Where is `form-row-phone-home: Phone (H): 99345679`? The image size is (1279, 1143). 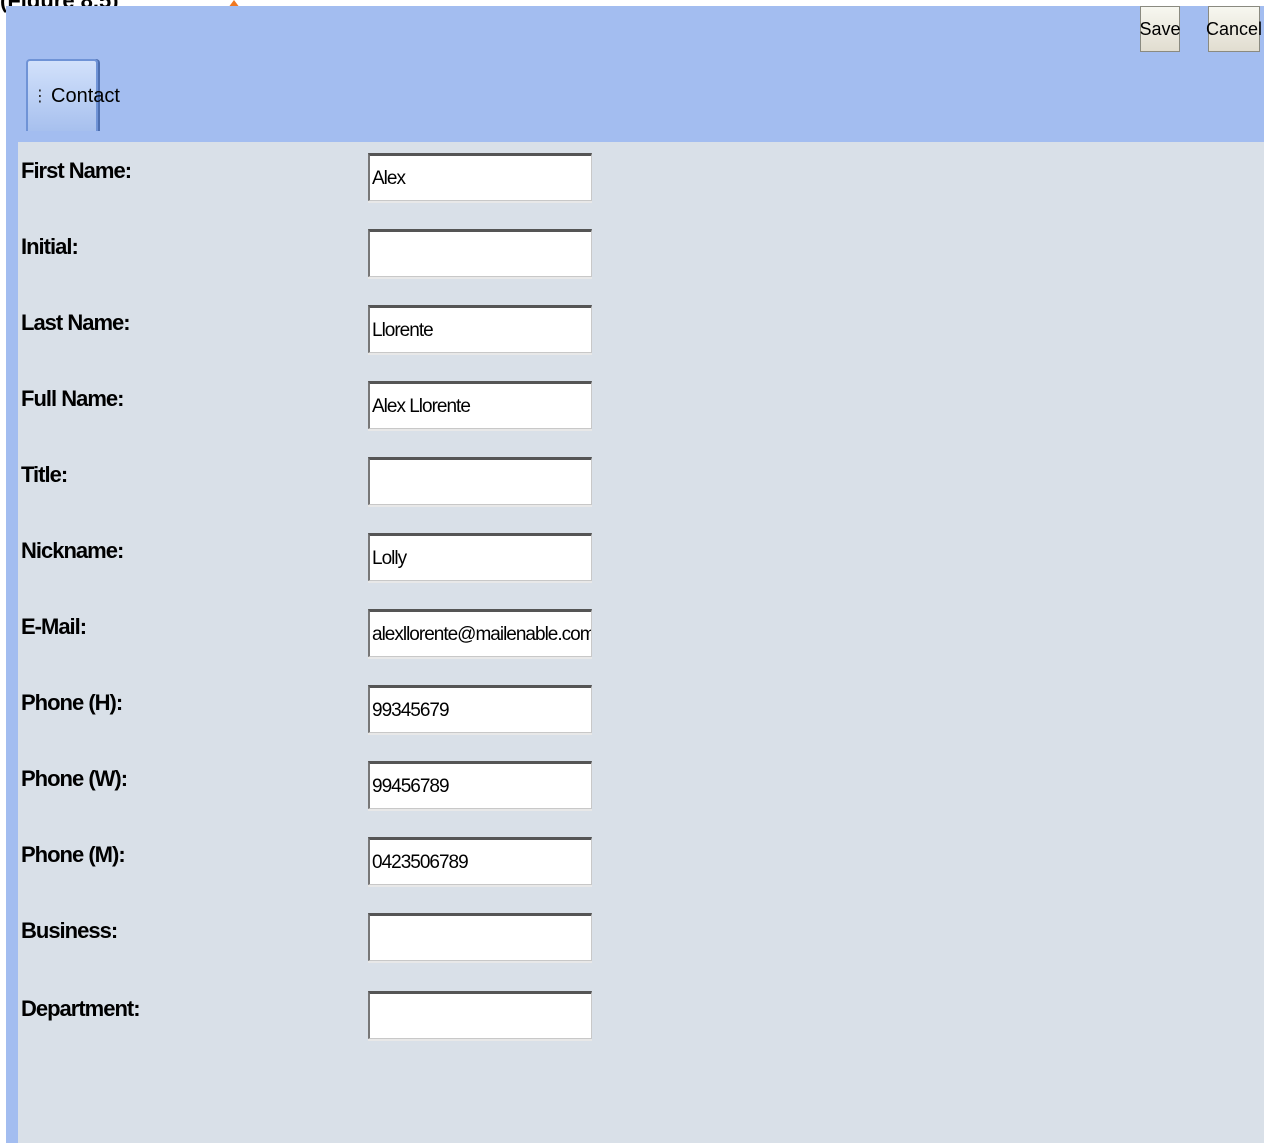
form-row-phone-home: Phone (H): 99345679 is located at coordinates (635, 717).